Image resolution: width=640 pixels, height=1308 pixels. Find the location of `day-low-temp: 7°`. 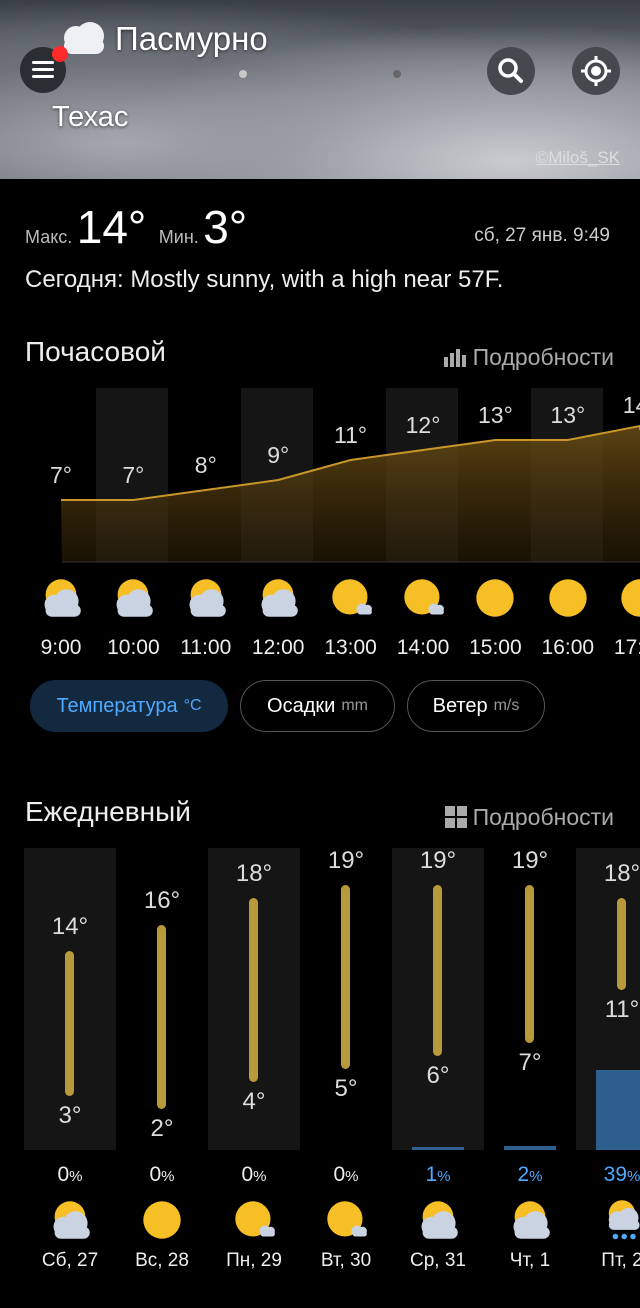

day-low-temp: 7° is located at coordinates (530, 1062).